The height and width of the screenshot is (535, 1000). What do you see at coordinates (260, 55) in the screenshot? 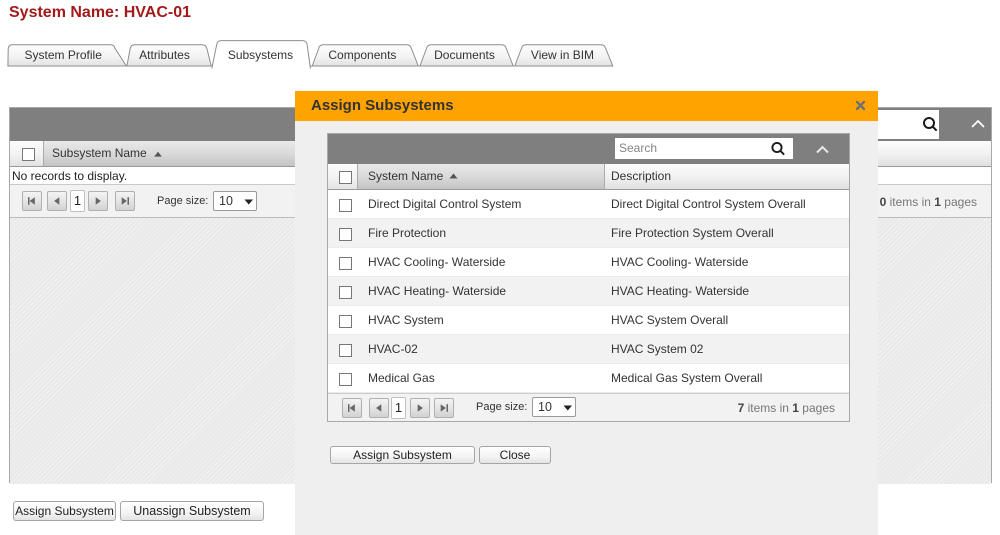
I see `svg-text: Subsystems` at bounding box center [260, 55].